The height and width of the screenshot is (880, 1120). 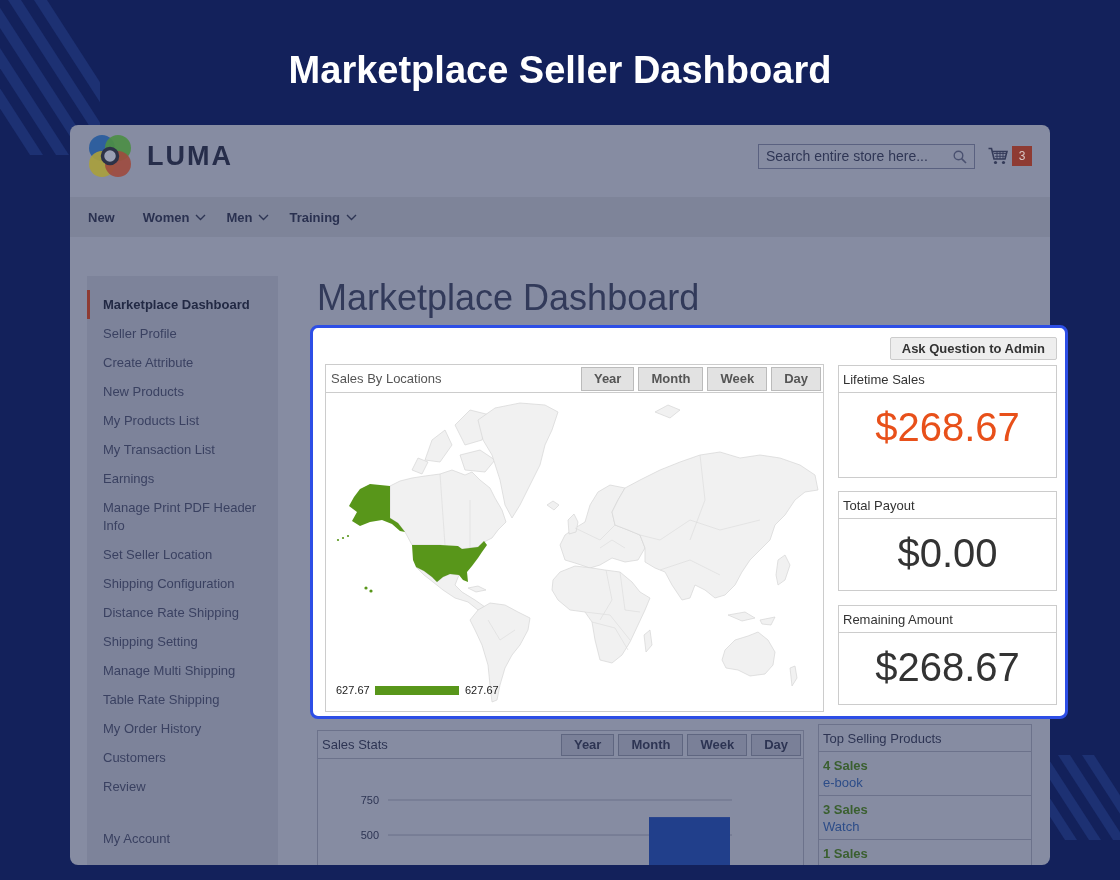 What do you see at coordinates (879, 505) in the screenshot?
I see `card-title: Total Payout` at bounding box center [879, 505].